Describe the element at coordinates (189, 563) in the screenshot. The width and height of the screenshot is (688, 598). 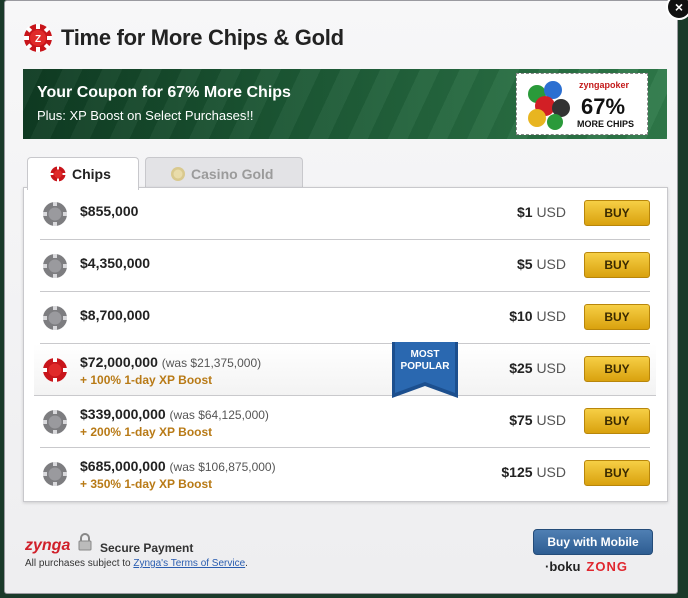
I see `terms-of-service-link: Zynga's Terms of Service` at that location.